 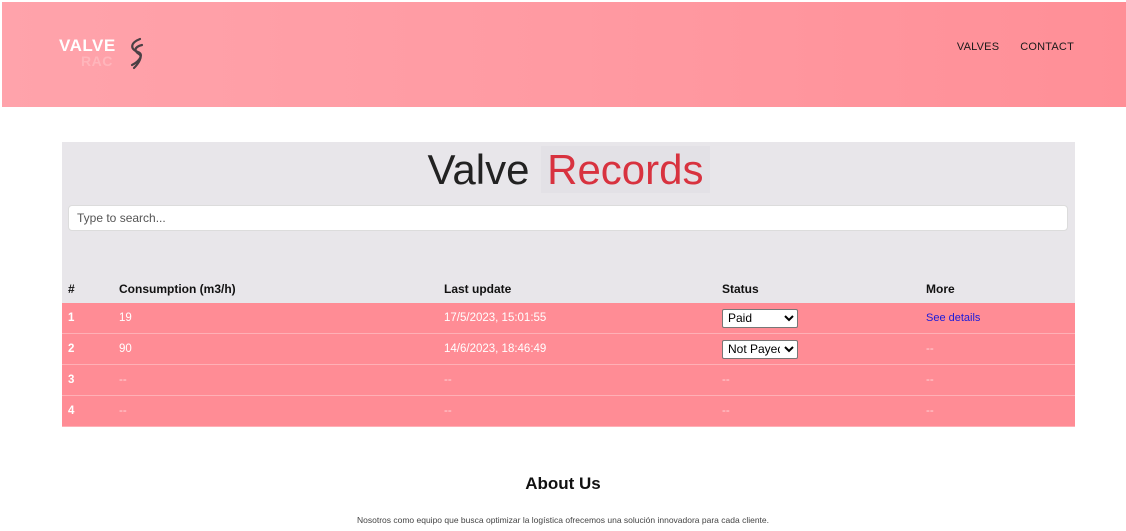 What do you see at coordinates (87, 349) in the screenshot?
I see `row-index: 2` at bounding box center [87, 349].